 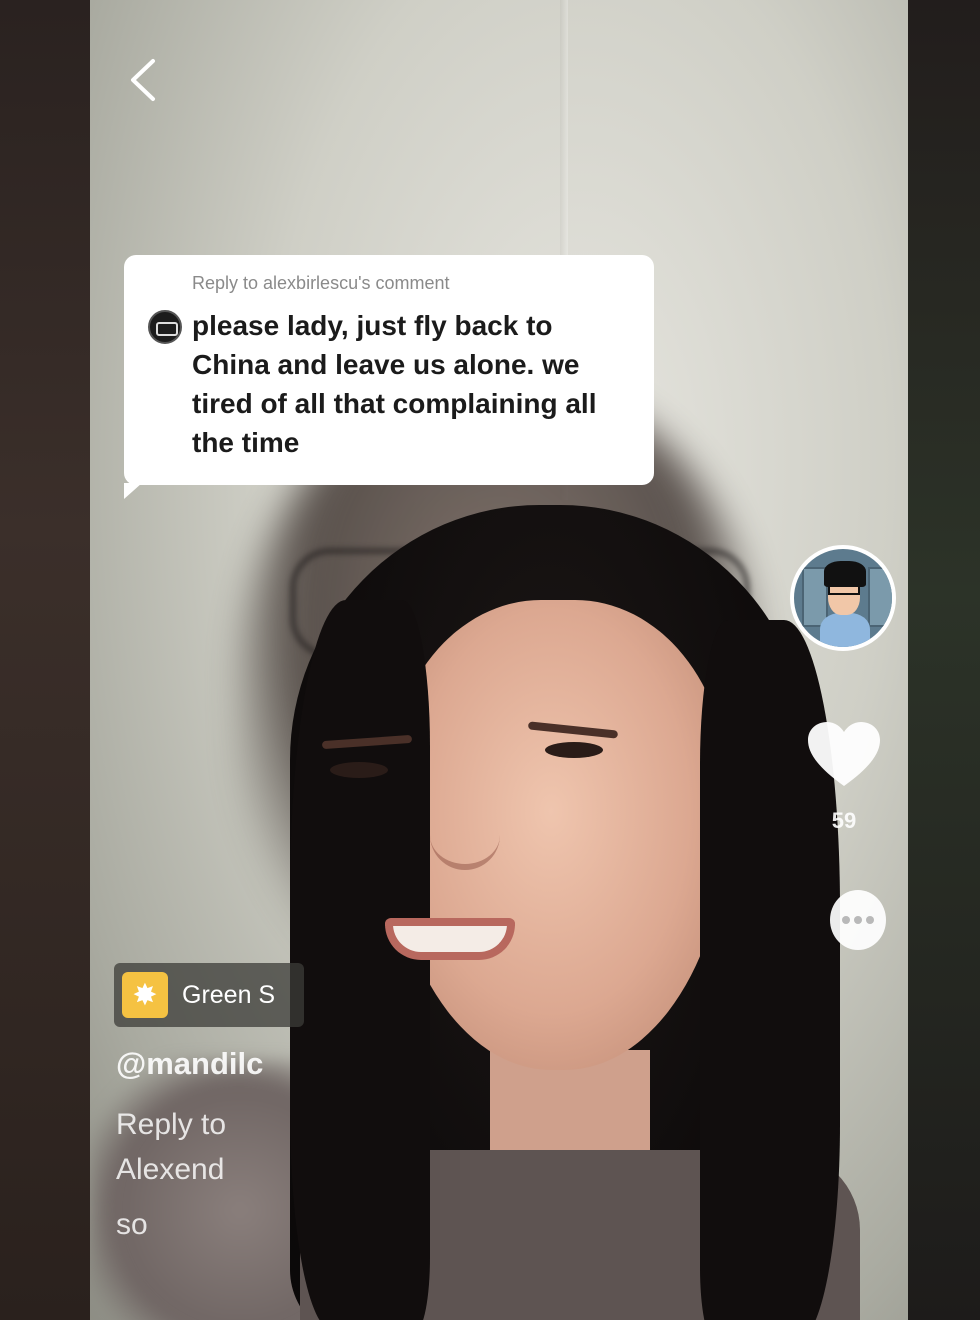 What do you see at coordinates (845, 574) in the screenshot?
I see `avatar-hair` at bounding box center [845, 574].